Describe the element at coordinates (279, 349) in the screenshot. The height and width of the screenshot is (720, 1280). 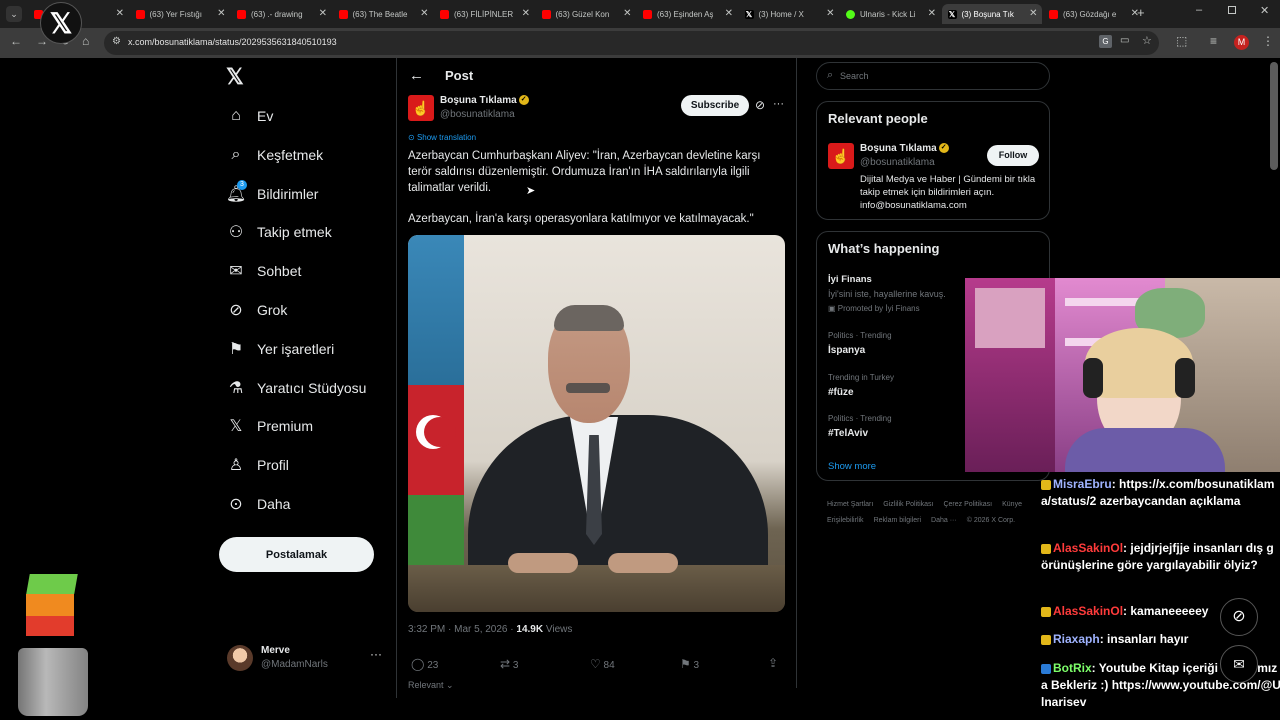
I see `nav-item-bookmark: ⚑ Yer işaretleri` at that location.